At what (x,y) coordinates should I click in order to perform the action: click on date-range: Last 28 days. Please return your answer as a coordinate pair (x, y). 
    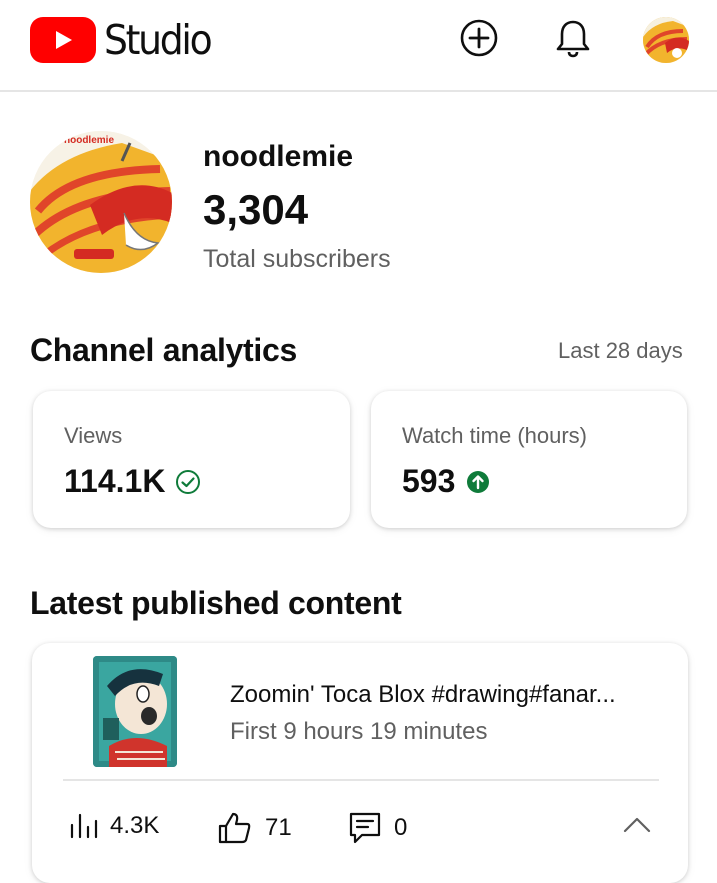
    Looking at the image, I should click on (620, 350).